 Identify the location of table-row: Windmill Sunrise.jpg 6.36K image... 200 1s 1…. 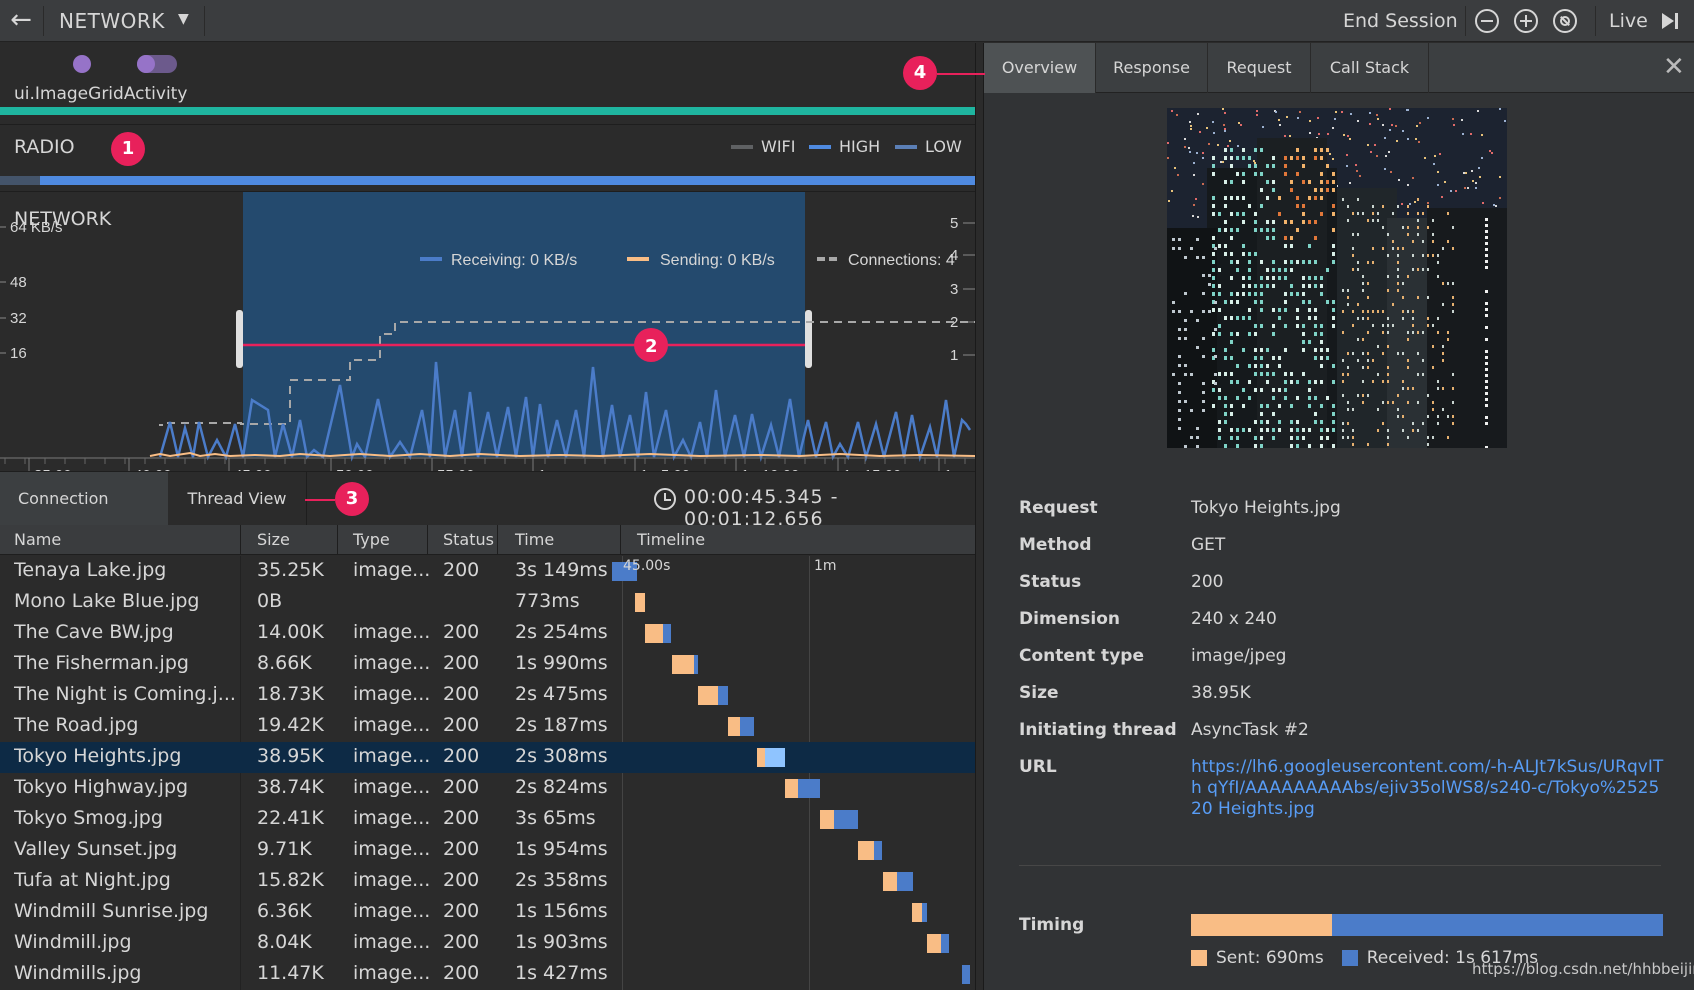
(487, 912).